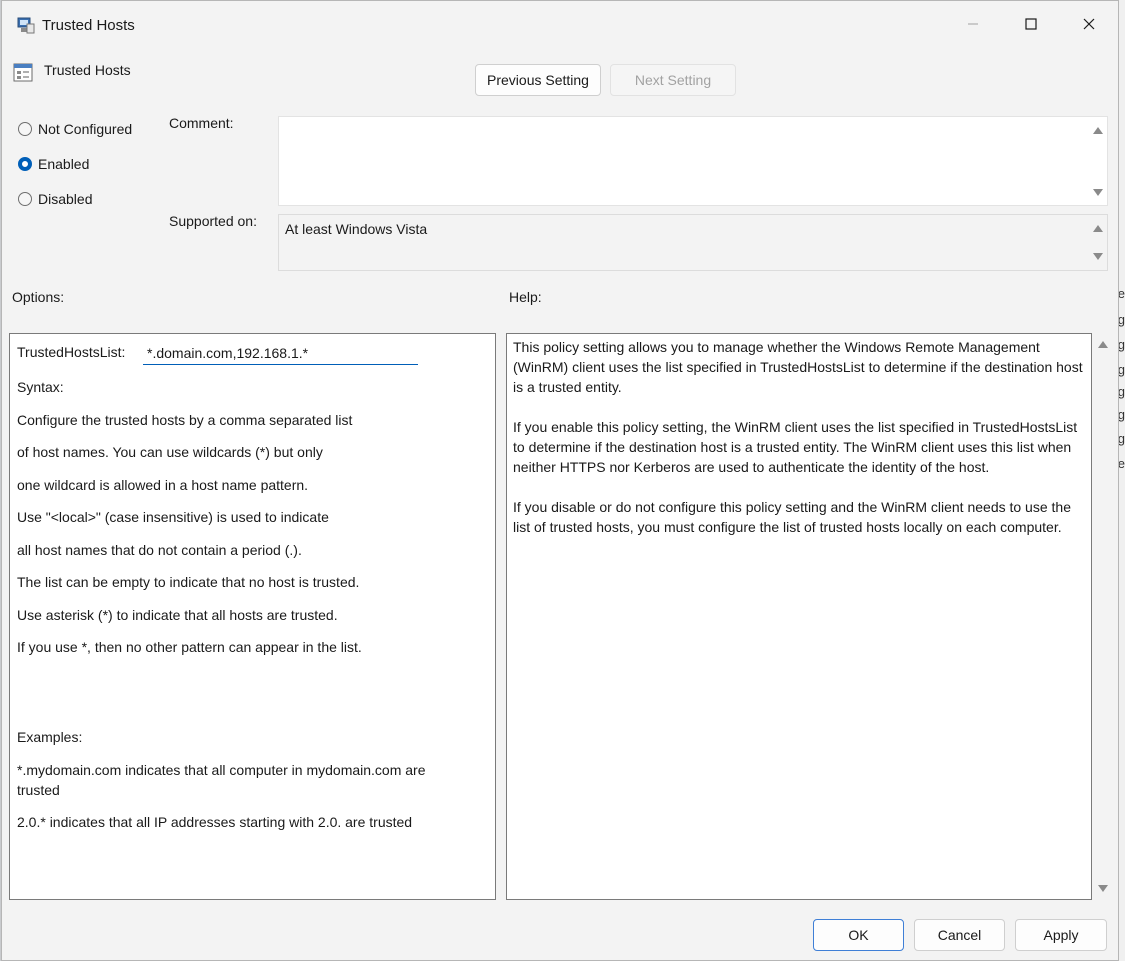  What do you see at coordinates (356, 229) in the screenshot?
I see `supported-on-value: At least Windows Vista` at bounding box center [356, 229].